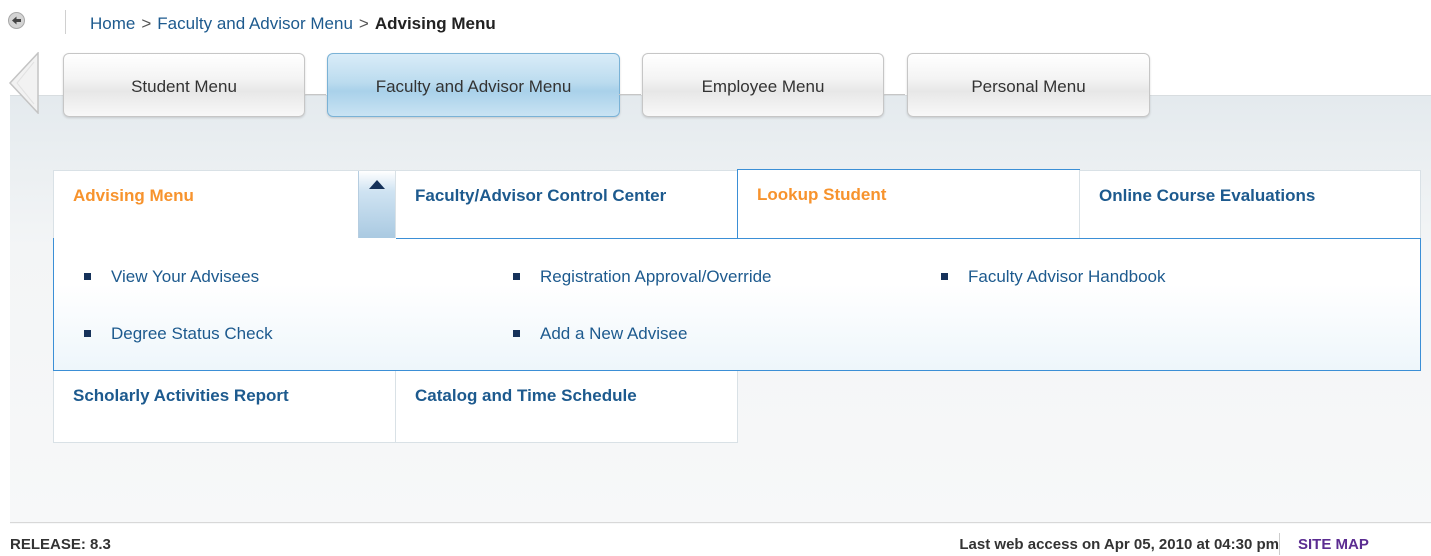  What do you see at coordinates (526, 395) in the screenshot?
I see `menu-card-label: Catalog and Time Schedule` at bounding box center [526, 395].